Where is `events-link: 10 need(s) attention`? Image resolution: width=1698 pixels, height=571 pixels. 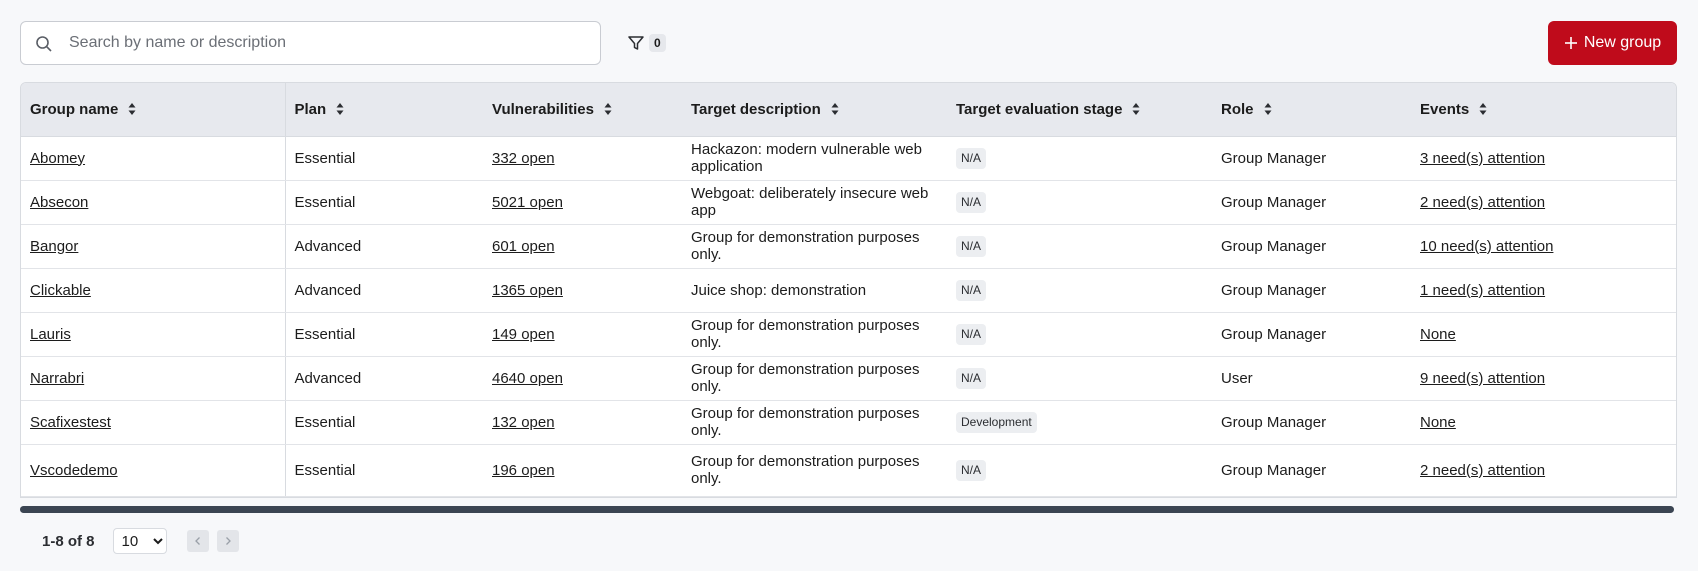
events-link: 10 need(s) attention is located at coordinates (1486, 246).